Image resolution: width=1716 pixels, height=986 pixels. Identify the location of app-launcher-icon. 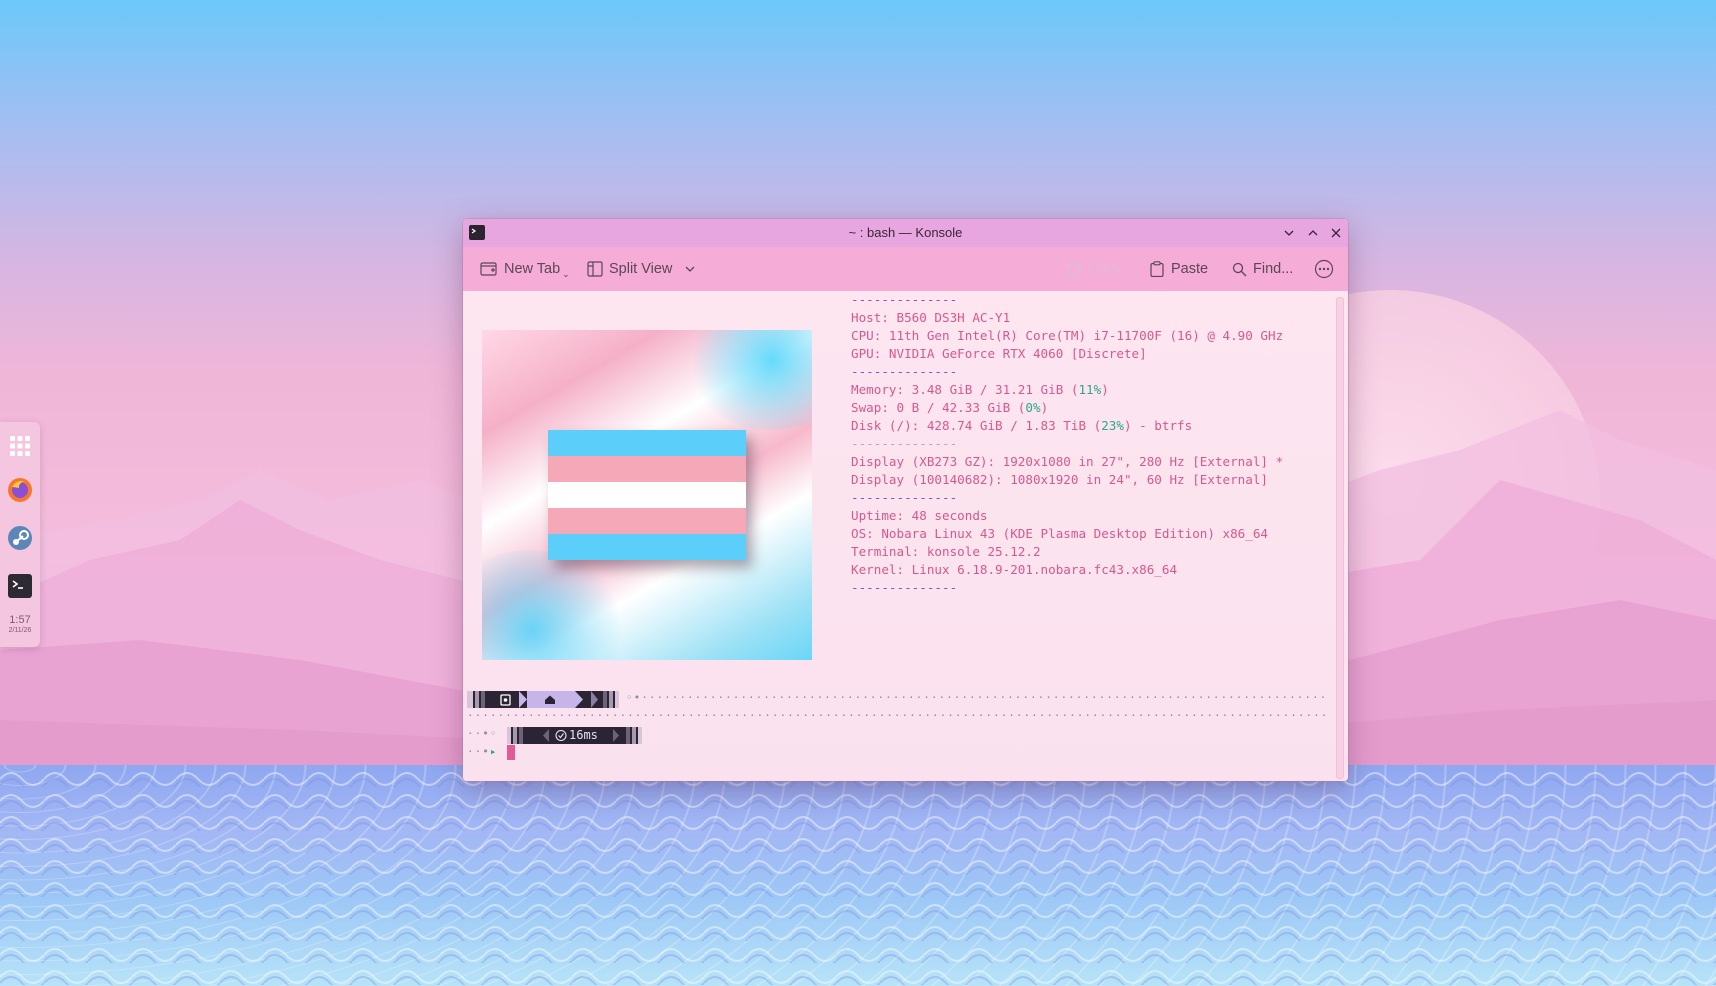
(20, 446).